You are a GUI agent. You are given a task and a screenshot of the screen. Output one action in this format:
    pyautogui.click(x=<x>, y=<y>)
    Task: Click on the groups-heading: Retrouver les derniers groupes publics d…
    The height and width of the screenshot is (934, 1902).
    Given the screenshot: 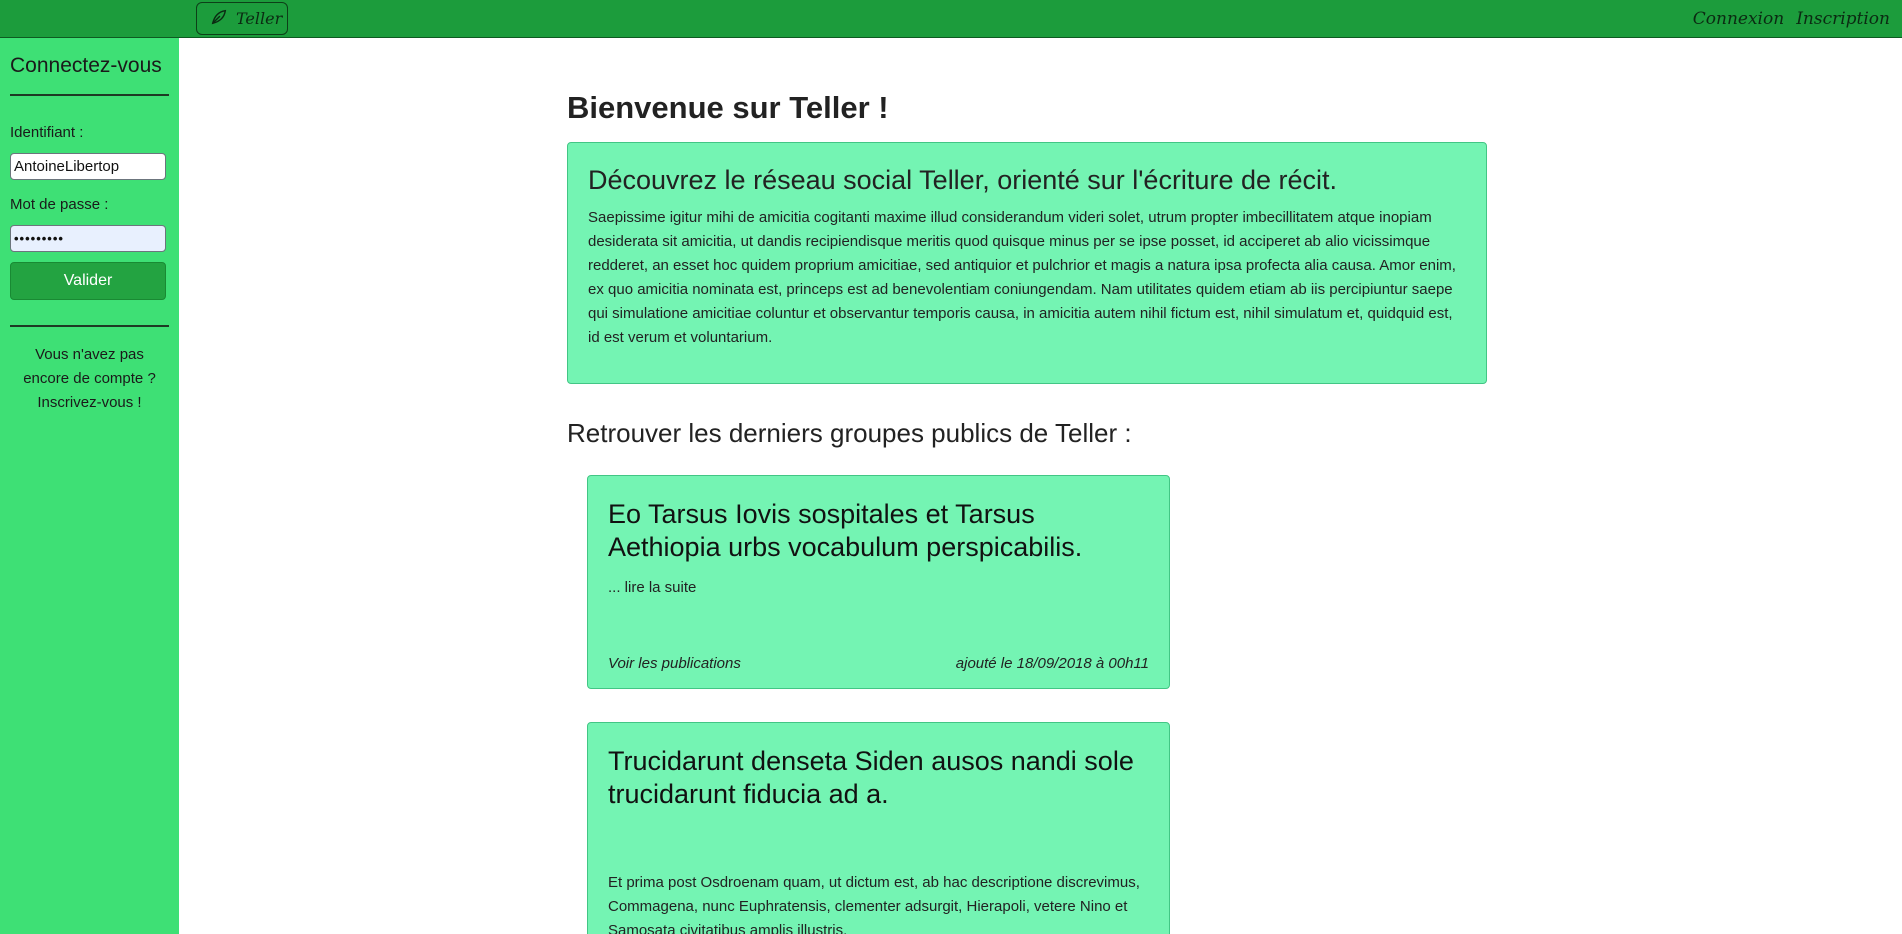 What is the action you would take?
    pyautogui.click(x=849, y=433)
    